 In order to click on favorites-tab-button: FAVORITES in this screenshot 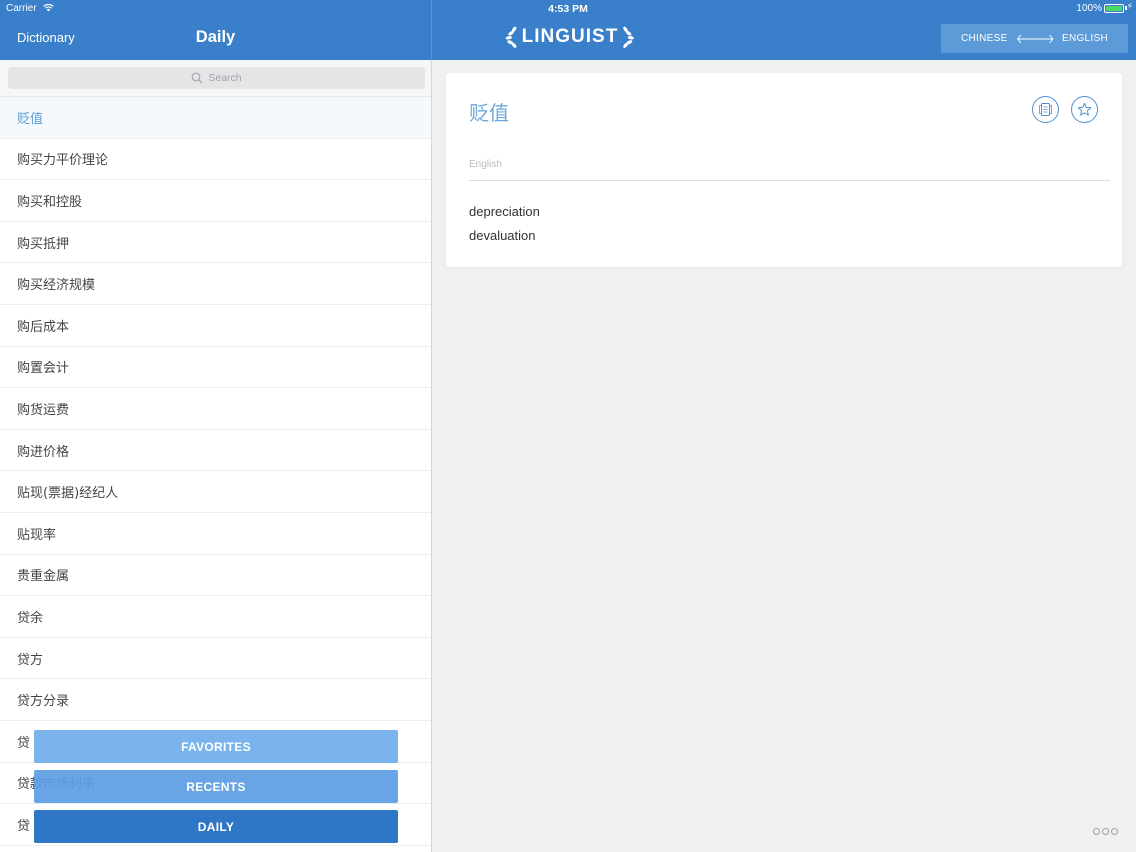, I will do `click(216, 746)`.